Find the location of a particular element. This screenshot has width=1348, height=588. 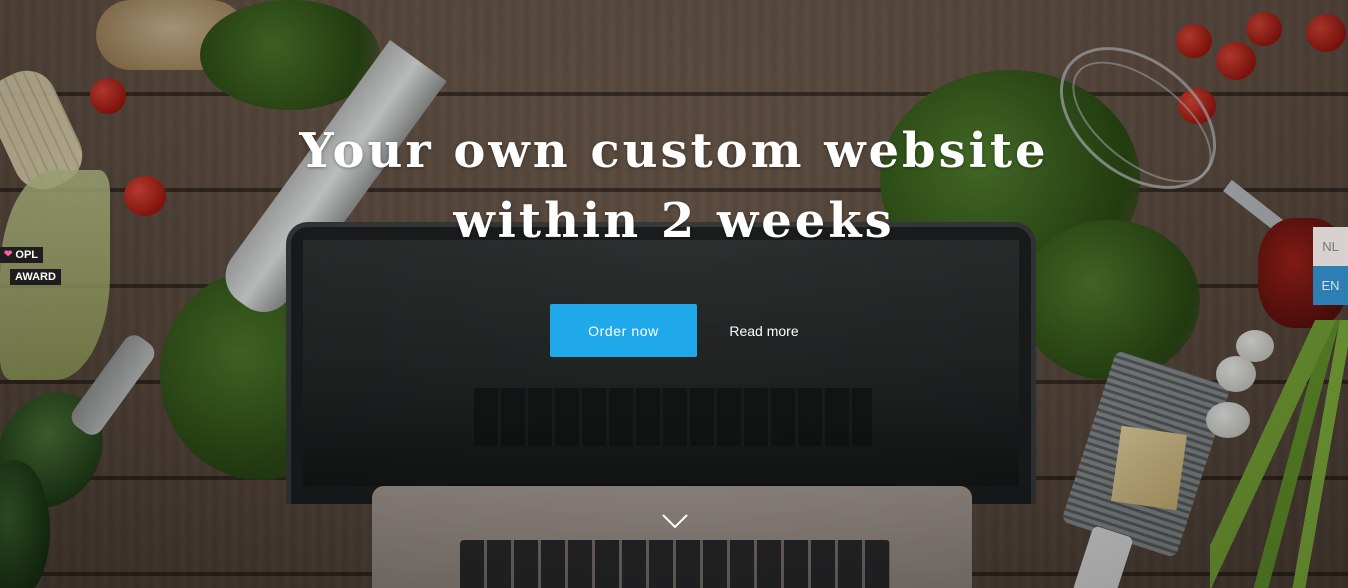

chevron-down-icon is located at coordinates (675, 521).